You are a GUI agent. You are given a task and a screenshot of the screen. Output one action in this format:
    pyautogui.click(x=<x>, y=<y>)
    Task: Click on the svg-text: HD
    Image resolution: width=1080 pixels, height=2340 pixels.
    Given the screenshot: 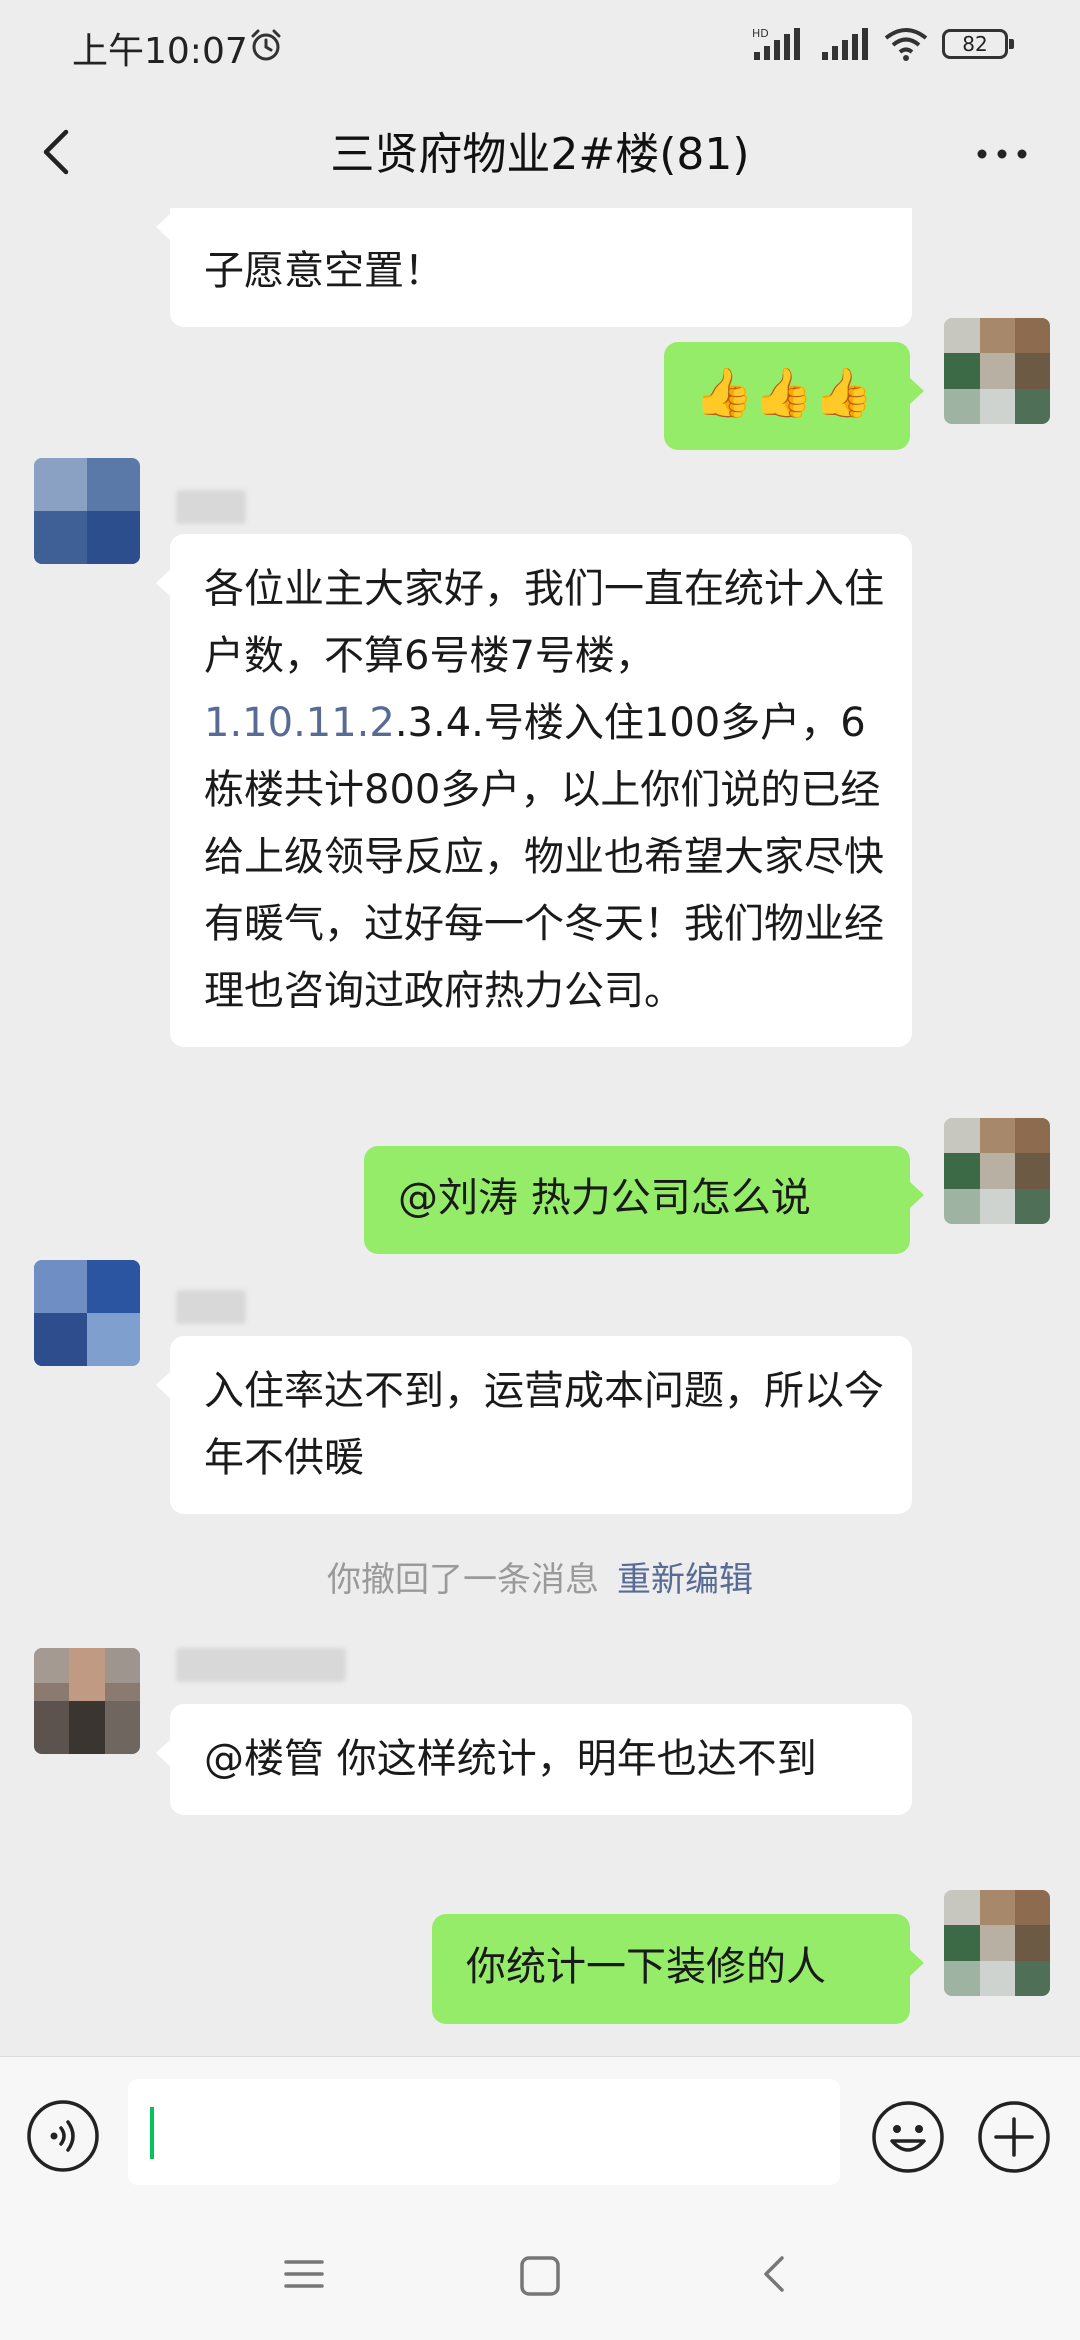 What is the action you would take?
    pyautogui.click(x=760, y=33)
    